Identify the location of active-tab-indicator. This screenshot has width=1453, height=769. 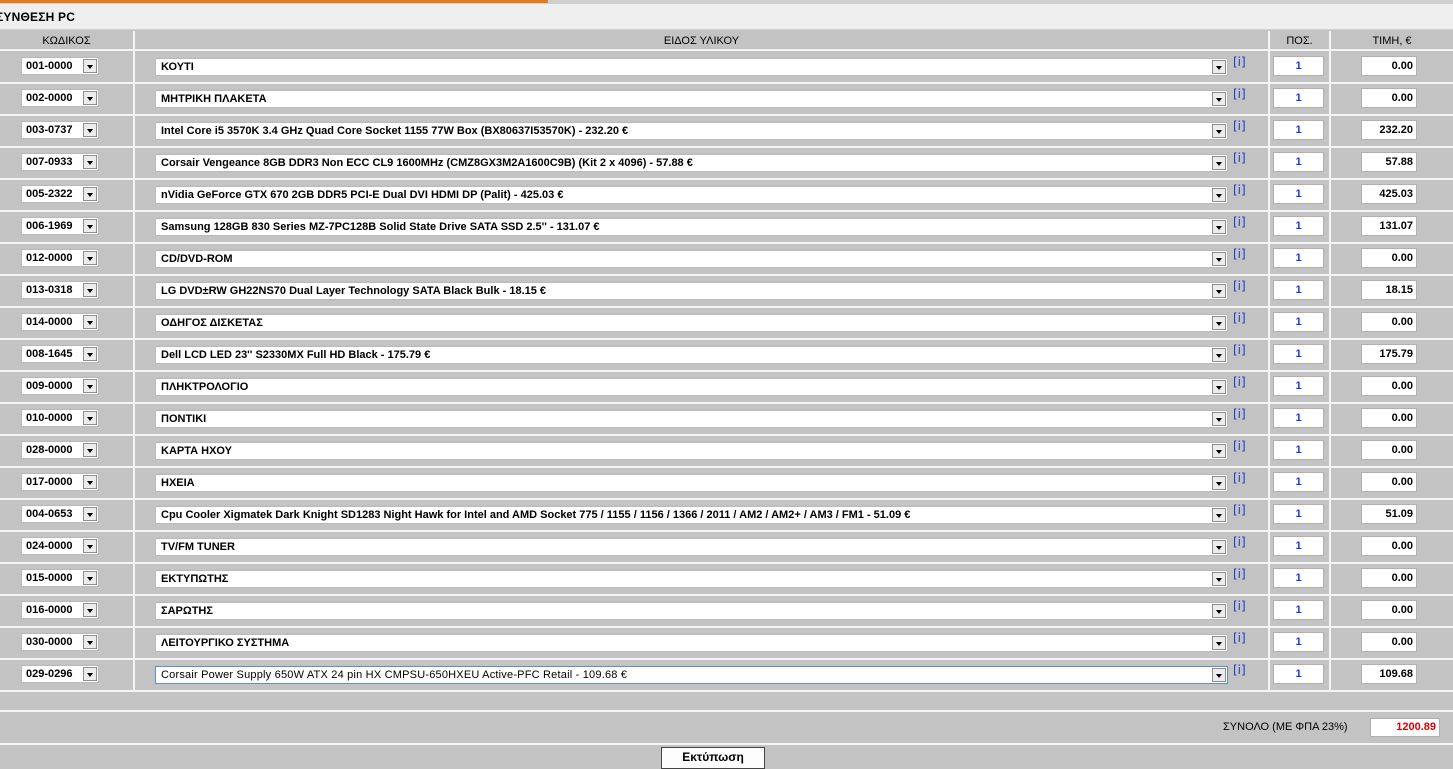
(274, 1).